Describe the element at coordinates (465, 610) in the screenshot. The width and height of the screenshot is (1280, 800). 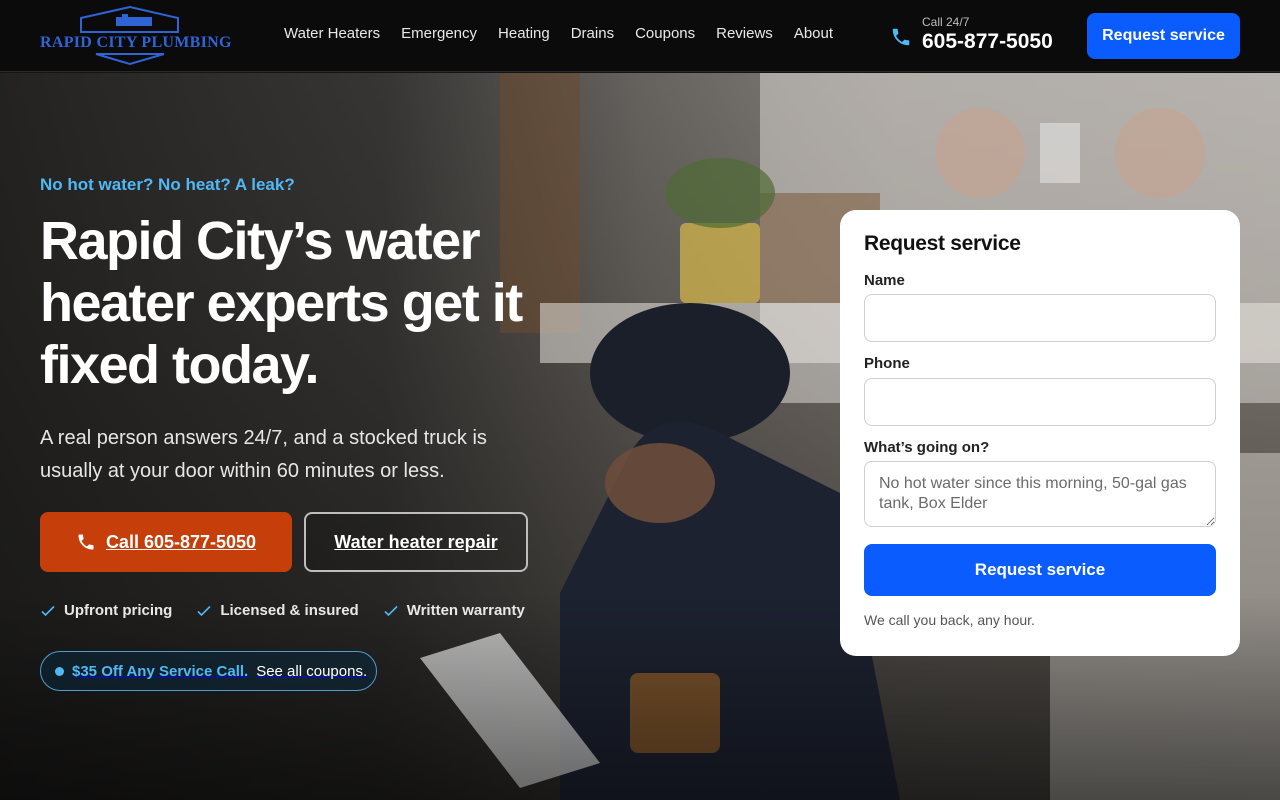
I see `check-label: Written warranty` at that location.